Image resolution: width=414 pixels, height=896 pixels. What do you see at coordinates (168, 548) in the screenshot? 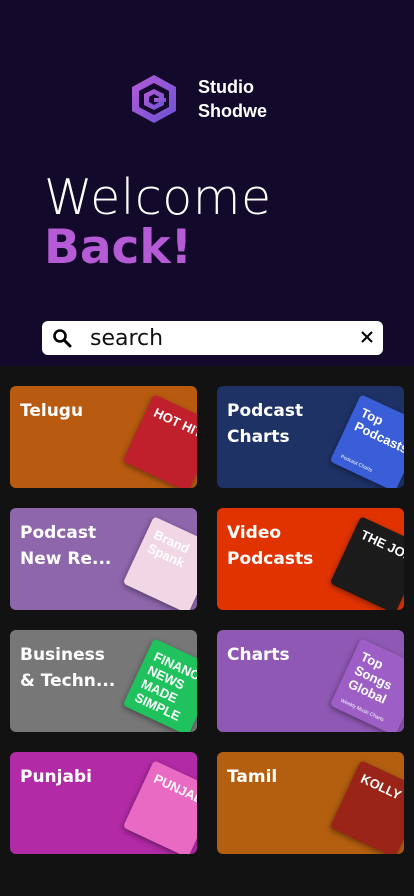
I see `cover-title: Brand Spank` at bounding box center [168, 548].